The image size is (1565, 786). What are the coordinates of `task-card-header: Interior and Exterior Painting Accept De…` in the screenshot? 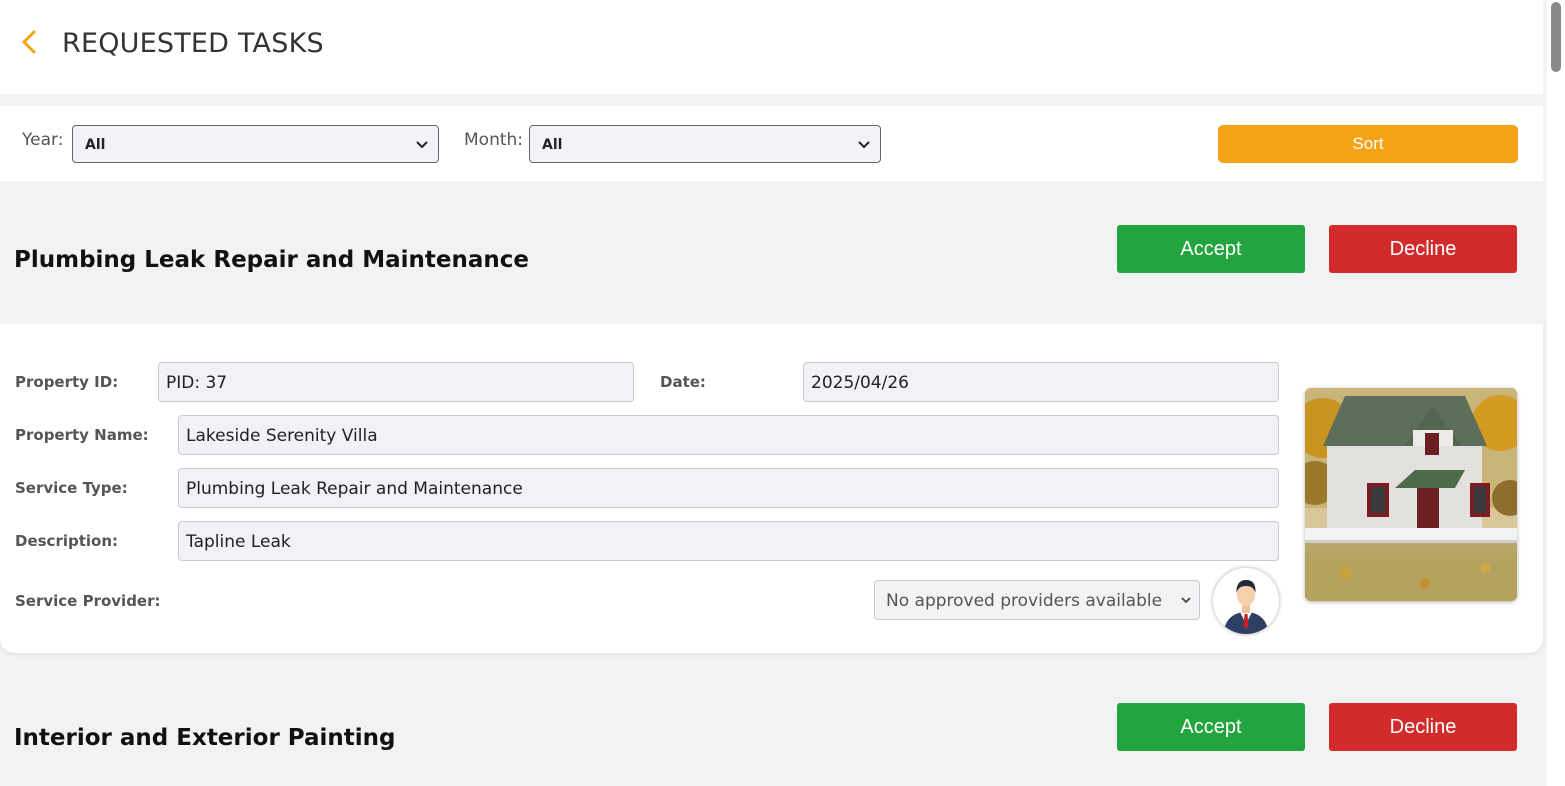 It's located at (771, 731).